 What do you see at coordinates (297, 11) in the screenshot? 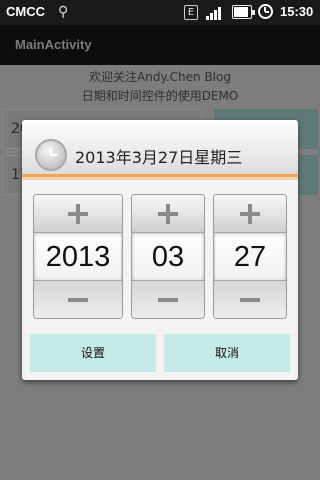
I see `status-clock: 15:30` at bounding box center [297, 11].